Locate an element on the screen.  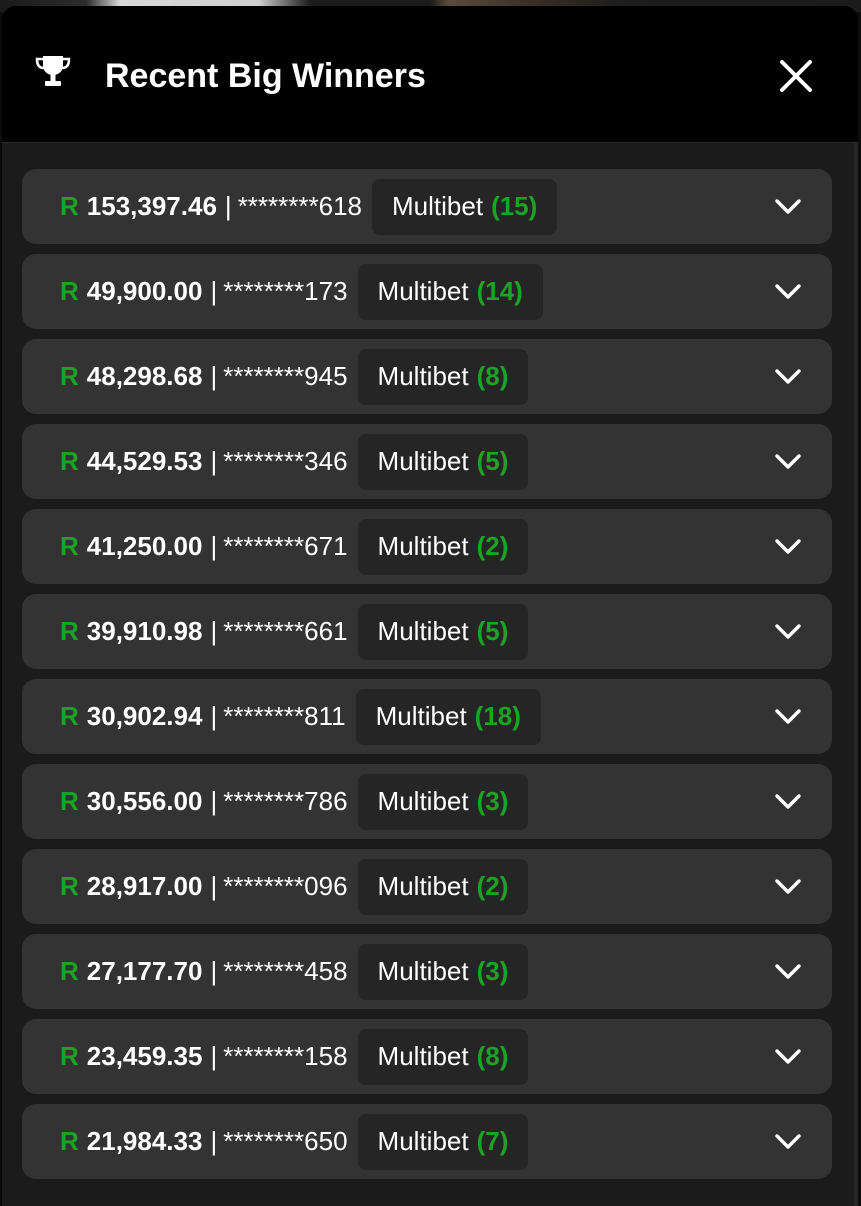
scrollbar is located at coordinates (856, 674).